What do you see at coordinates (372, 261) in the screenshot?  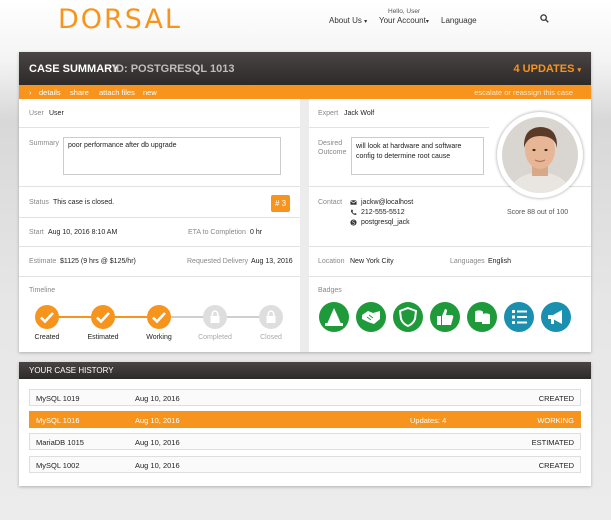 I see `location-value: New York City` at bounding box center [372, 261].